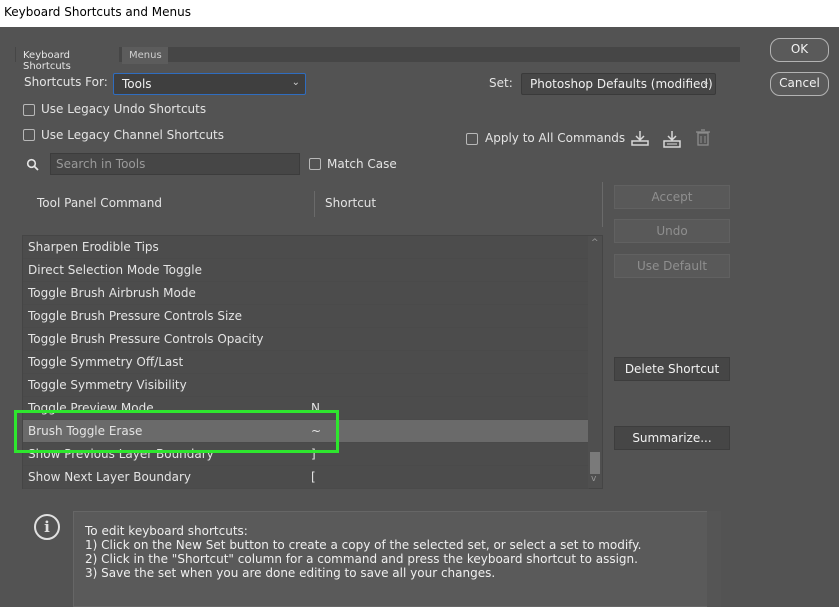  I want to click on search-input: Search in Tools, so click(175, 164).